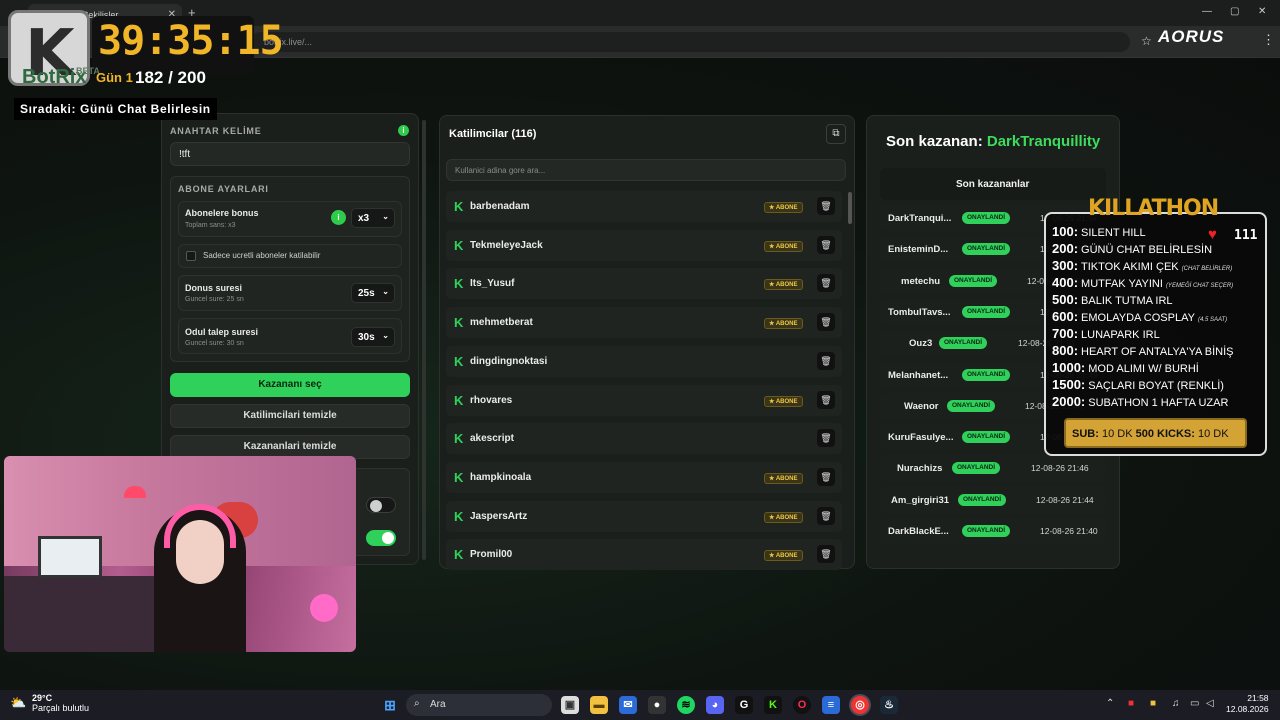 The width and height of the screenshot is (1280, 720). I want to click on info-icon: i, so click(403, 130).